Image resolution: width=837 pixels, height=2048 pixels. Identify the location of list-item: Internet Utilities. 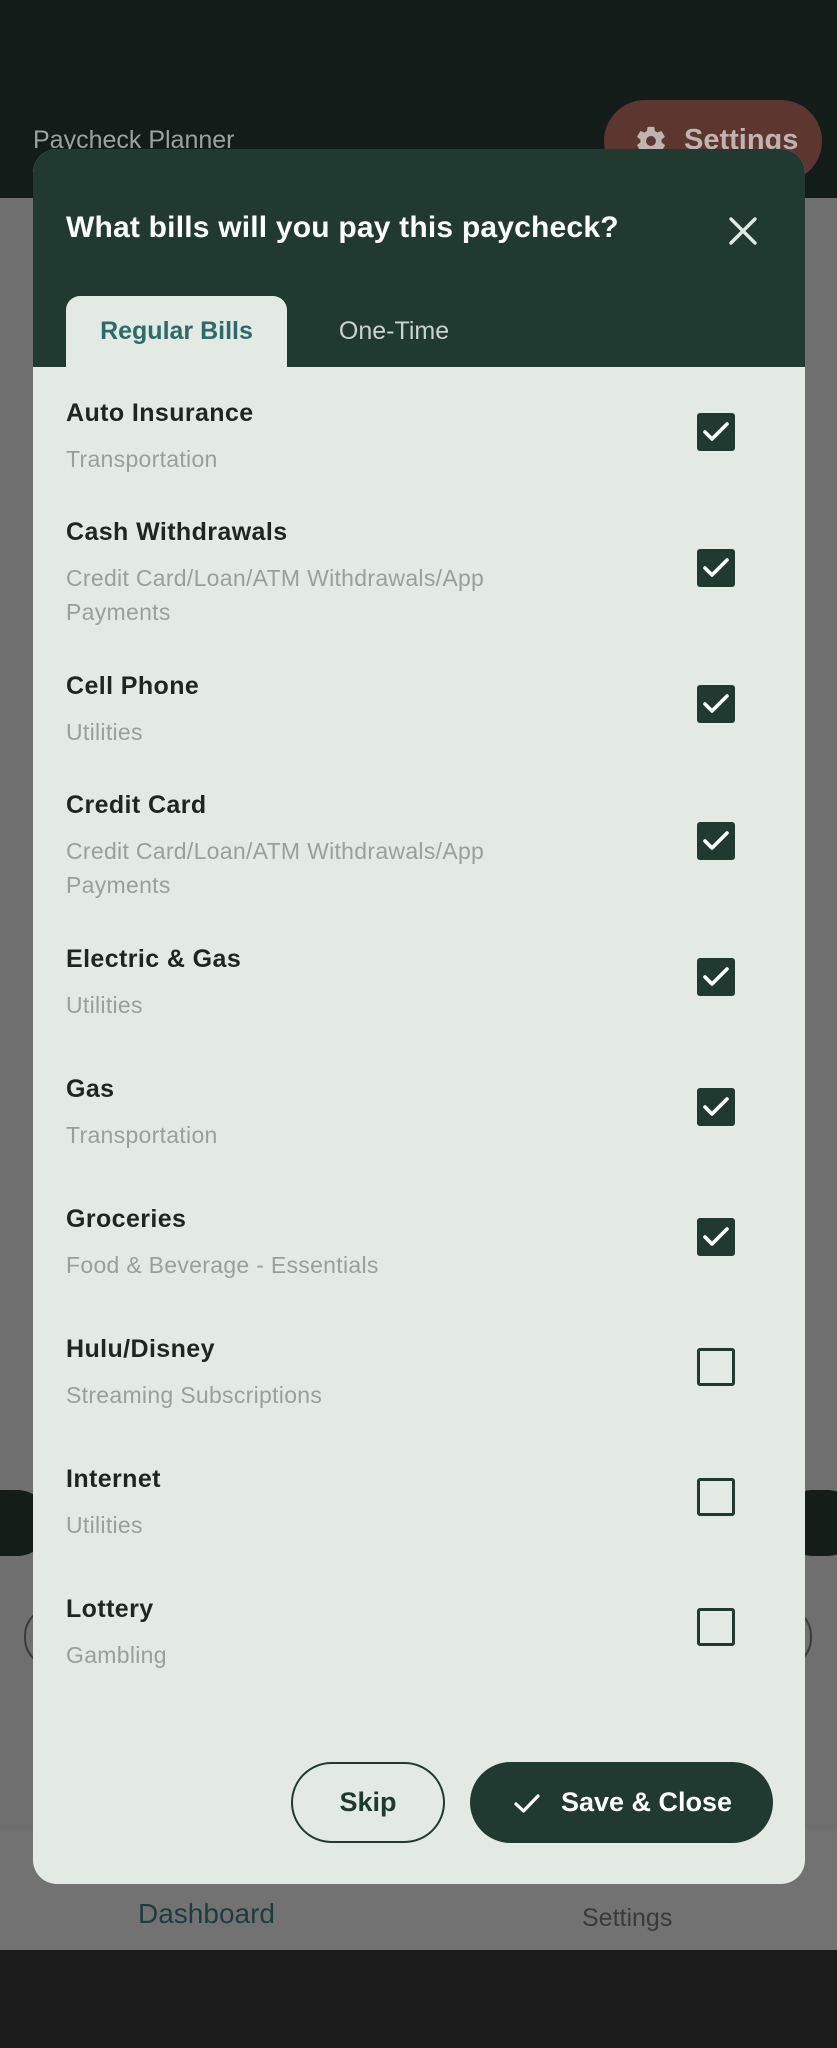
(416, 1503).